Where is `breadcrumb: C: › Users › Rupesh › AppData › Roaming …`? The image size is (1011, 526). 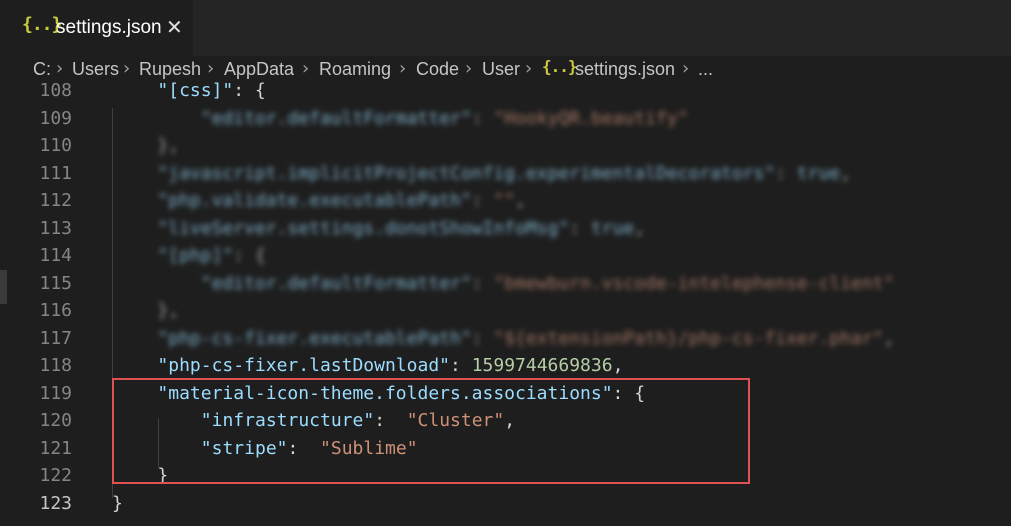 breadcrumb: C: › Users › Rupesh › AppData › Roaming … is located at coordinates (505, 71).